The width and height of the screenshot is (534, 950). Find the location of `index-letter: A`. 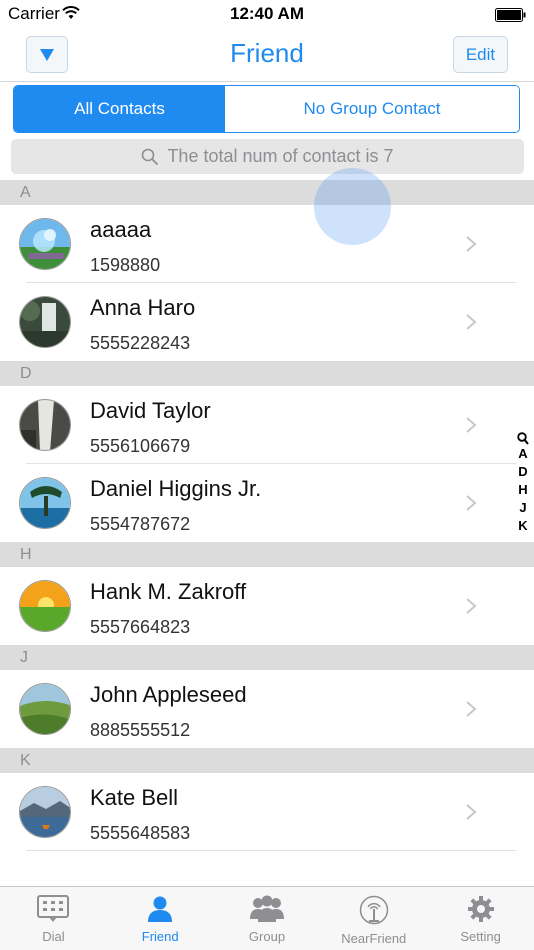

index-letter: A is located at coordinates (522, 454).